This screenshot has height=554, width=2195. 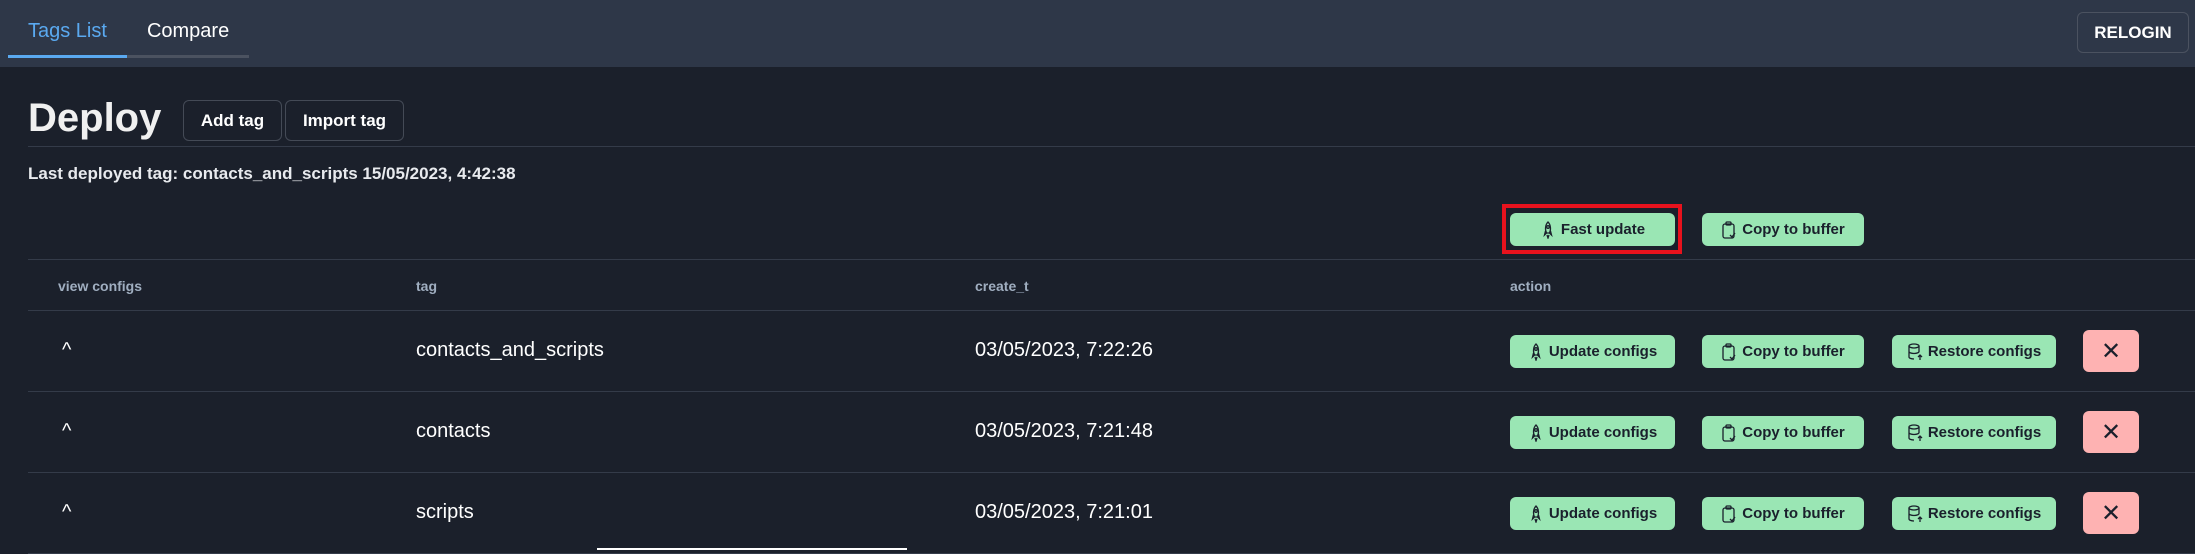 What do you see at coordinates (232, 120) in the screenshot?
I see `add-tag-button: Add tag` at bounding box center [232, 120].